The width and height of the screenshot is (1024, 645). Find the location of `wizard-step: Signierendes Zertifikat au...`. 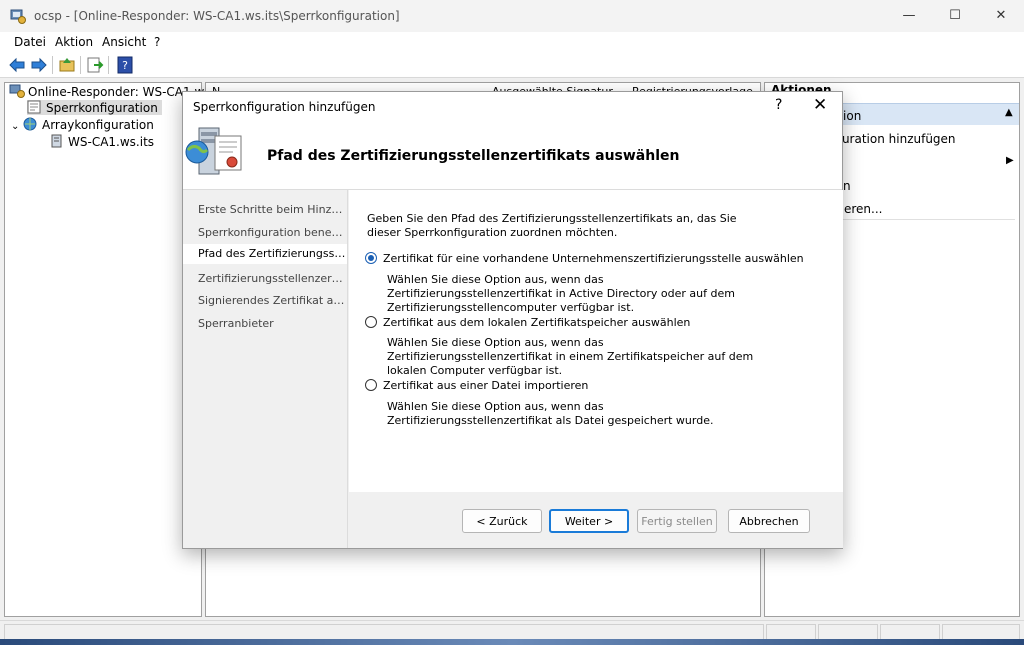

wizard-step: Signierendes Zertifikat au... is located at coordinates (272, 300).